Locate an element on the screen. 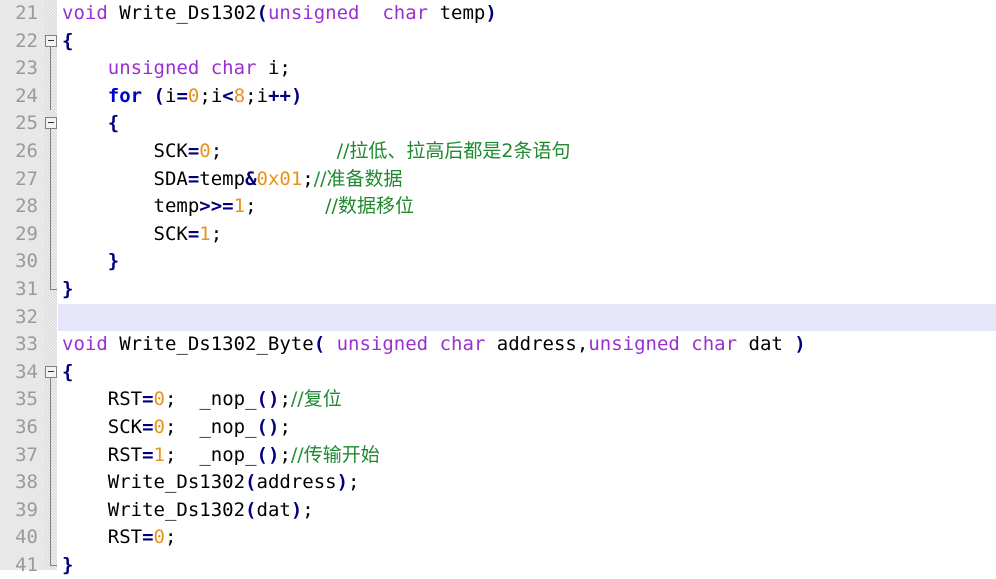 This screenshot has height=579, width=996. code-line-text: SDA=temp&0x01;//准备数据 is located at coordinates (232, 180).